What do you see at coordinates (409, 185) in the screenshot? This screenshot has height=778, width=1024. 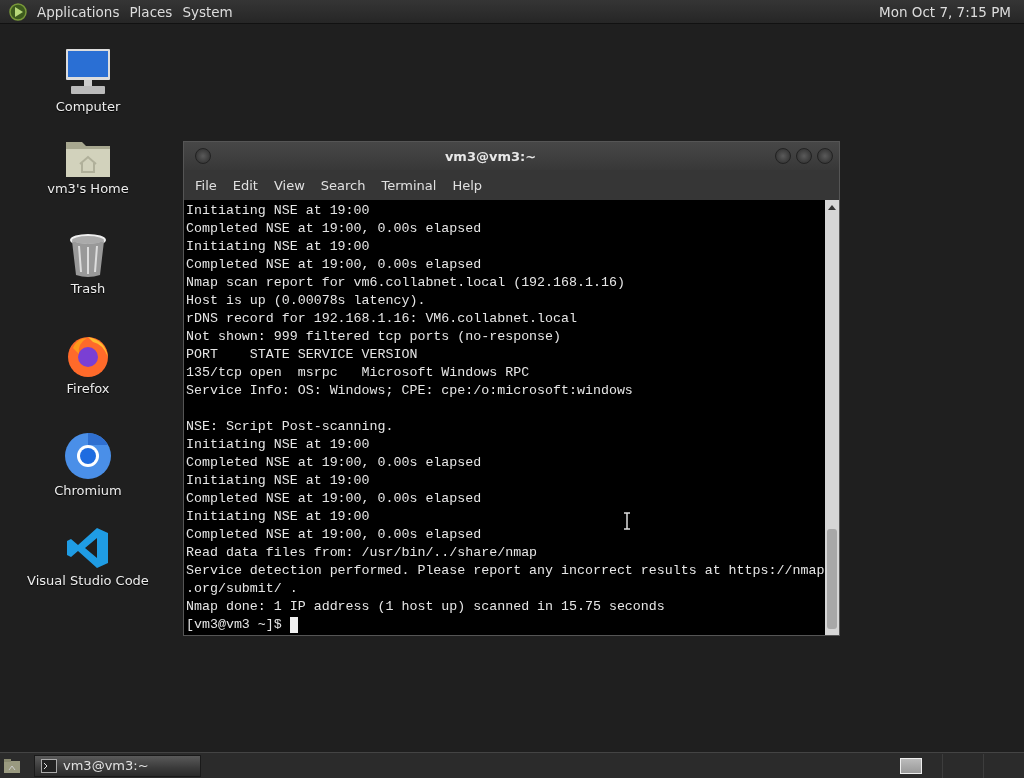 I see `menu-item: Terminal` at bounding box center [409, 185].